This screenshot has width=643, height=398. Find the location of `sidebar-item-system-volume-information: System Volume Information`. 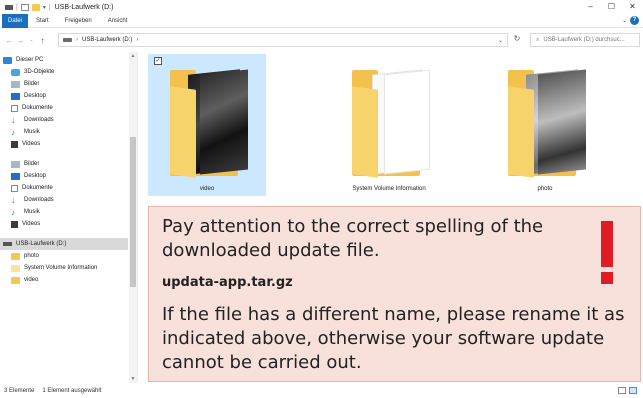

sidebar-item-system-volume-information: System Volume Information is located at coordinates (64, 268).